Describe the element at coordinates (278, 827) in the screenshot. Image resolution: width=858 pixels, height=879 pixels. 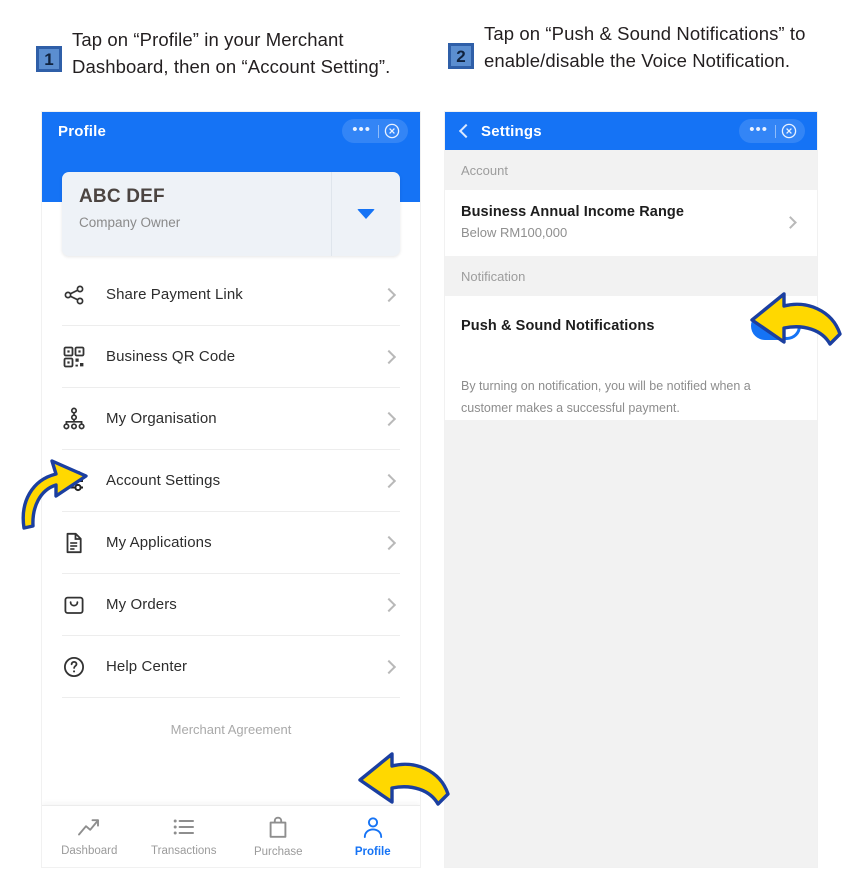
I see `shopping-bag-icon` at that location.